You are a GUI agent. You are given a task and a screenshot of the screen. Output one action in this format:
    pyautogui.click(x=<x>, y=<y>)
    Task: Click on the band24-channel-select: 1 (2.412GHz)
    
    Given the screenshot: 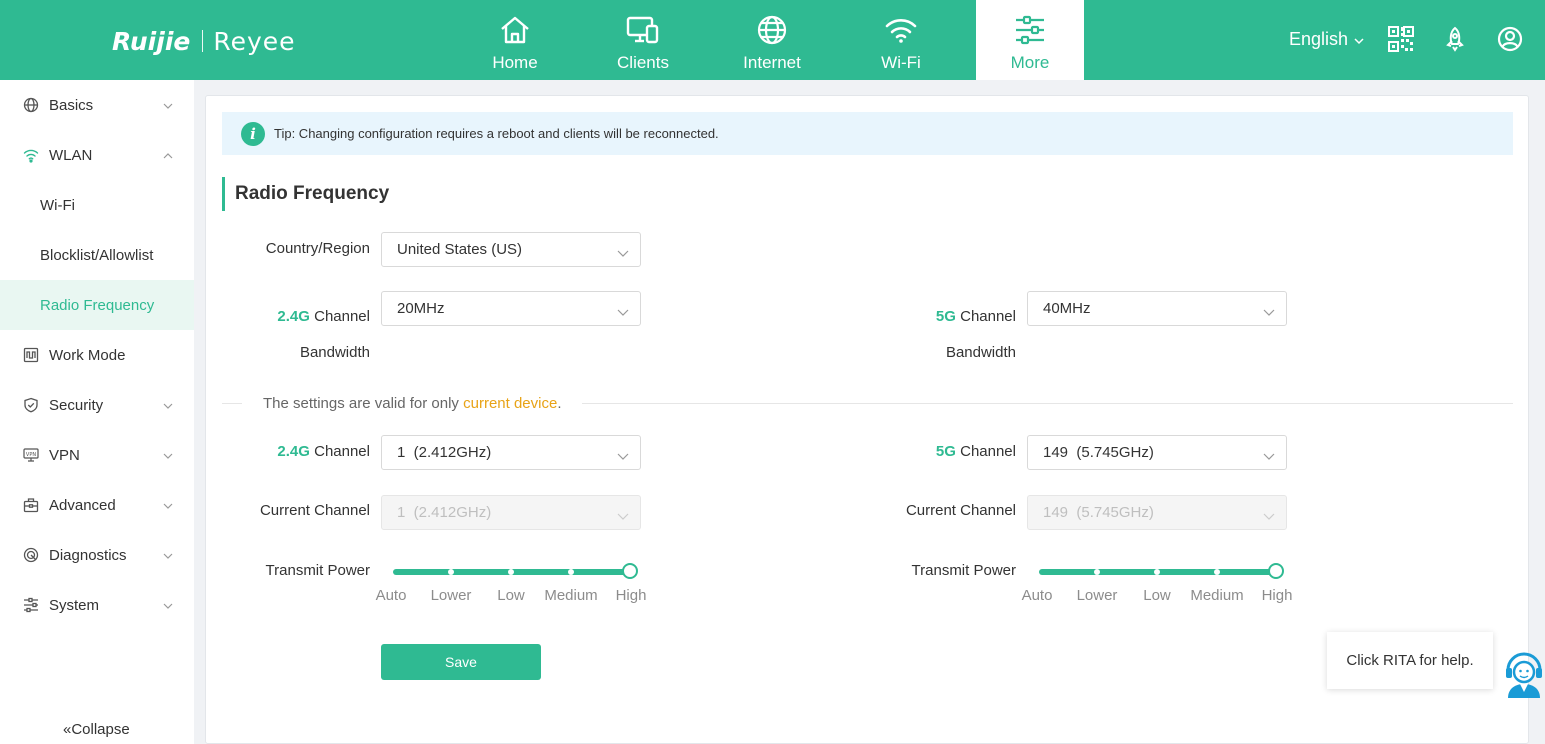 What is the action you would take?
    pyautogui.click(x=511, y=452)
    